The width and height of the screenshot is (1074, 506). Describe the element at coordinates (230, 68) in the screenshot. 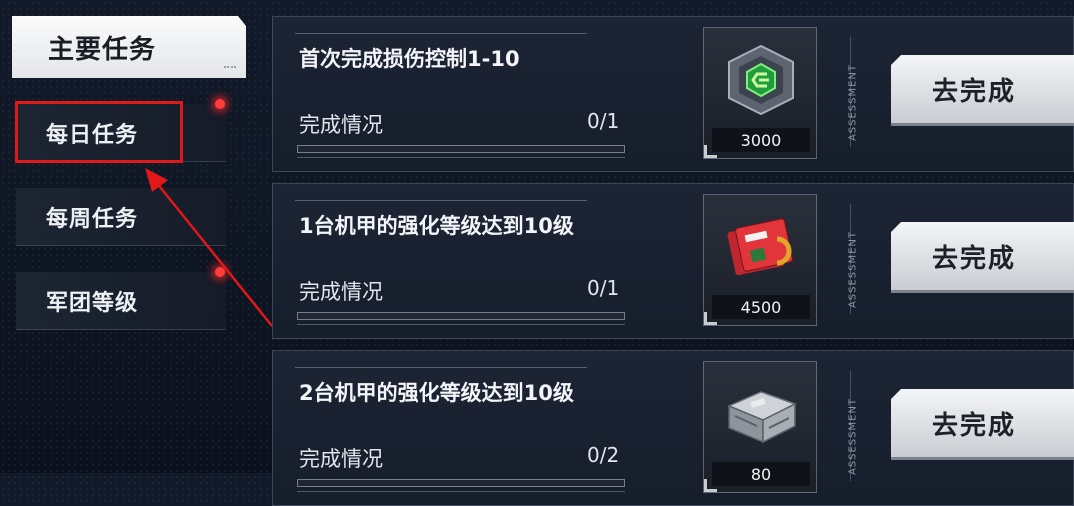

I see `tab-corner-dots` at that location.